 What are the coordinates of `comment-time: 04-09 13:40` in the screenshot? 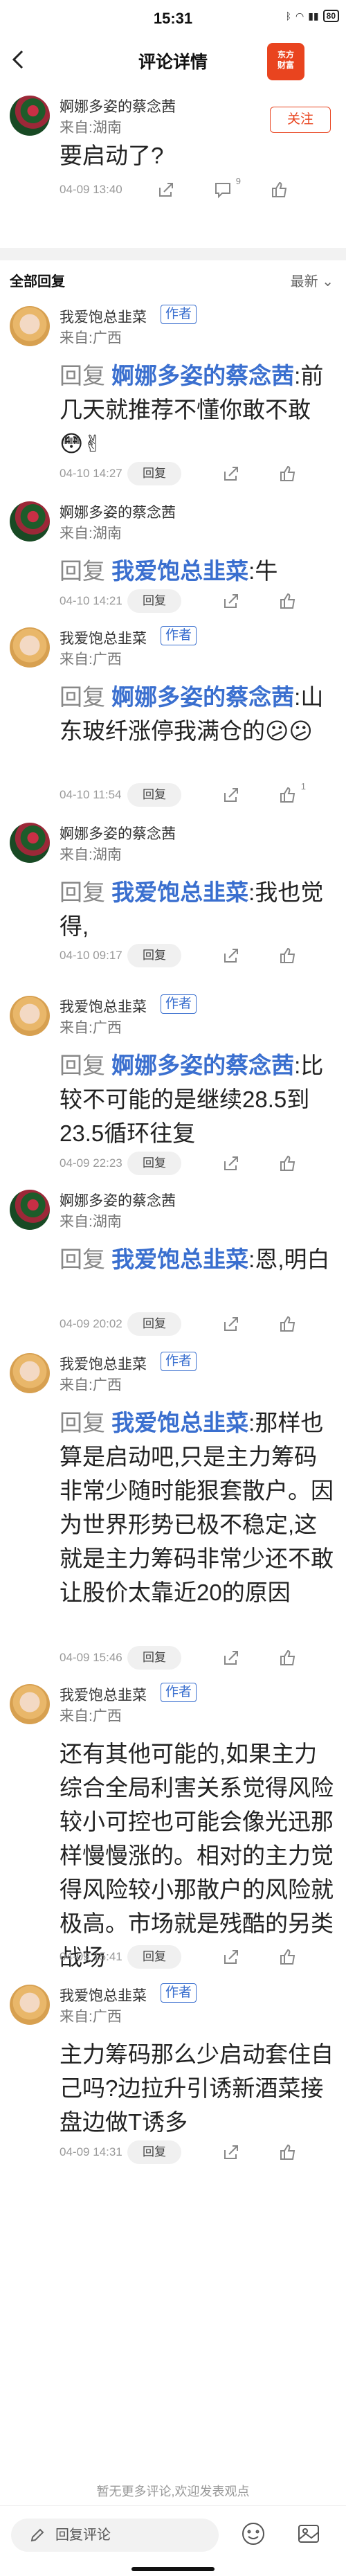 It's located at (91, 189).